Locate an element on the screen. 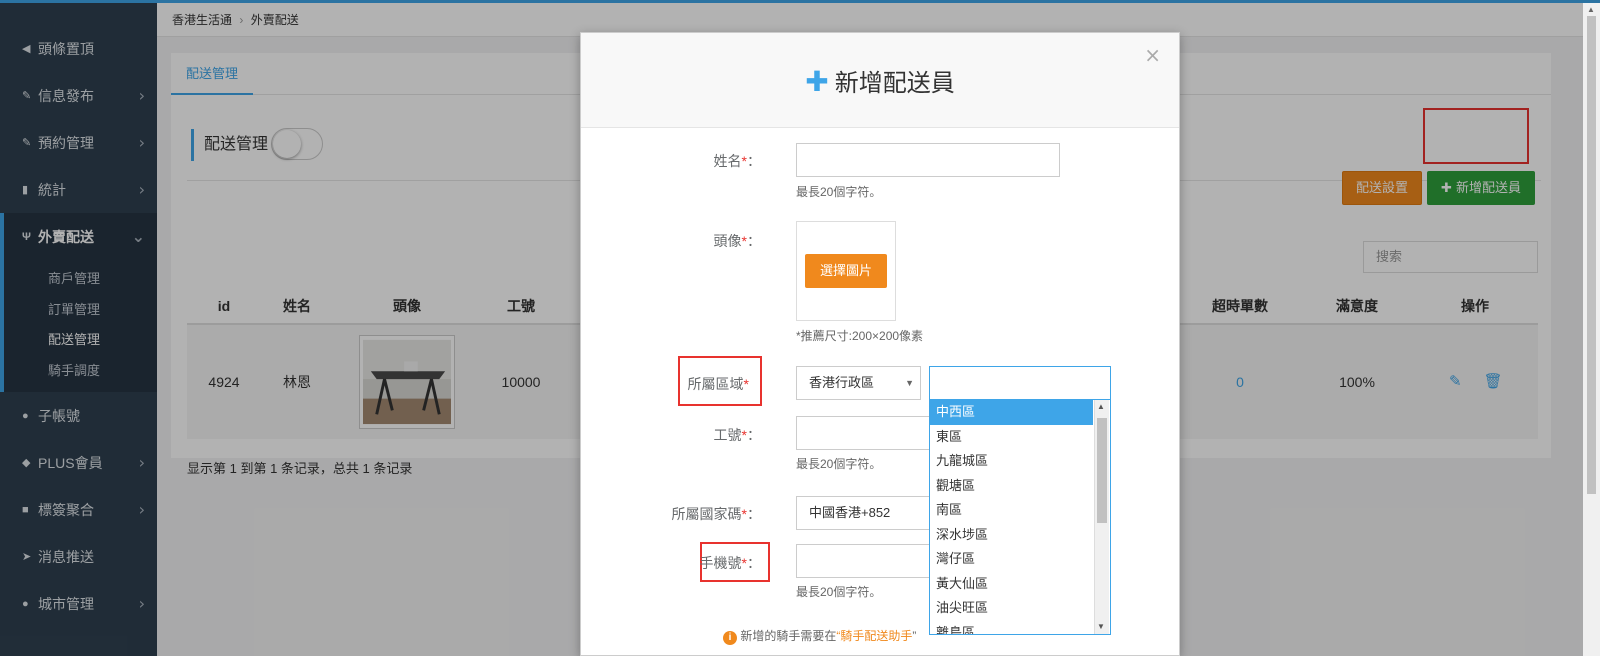 The width and height of the screenshot is (1600, 656). phone-label: 手機號*： is located at coordinates (730, 563).